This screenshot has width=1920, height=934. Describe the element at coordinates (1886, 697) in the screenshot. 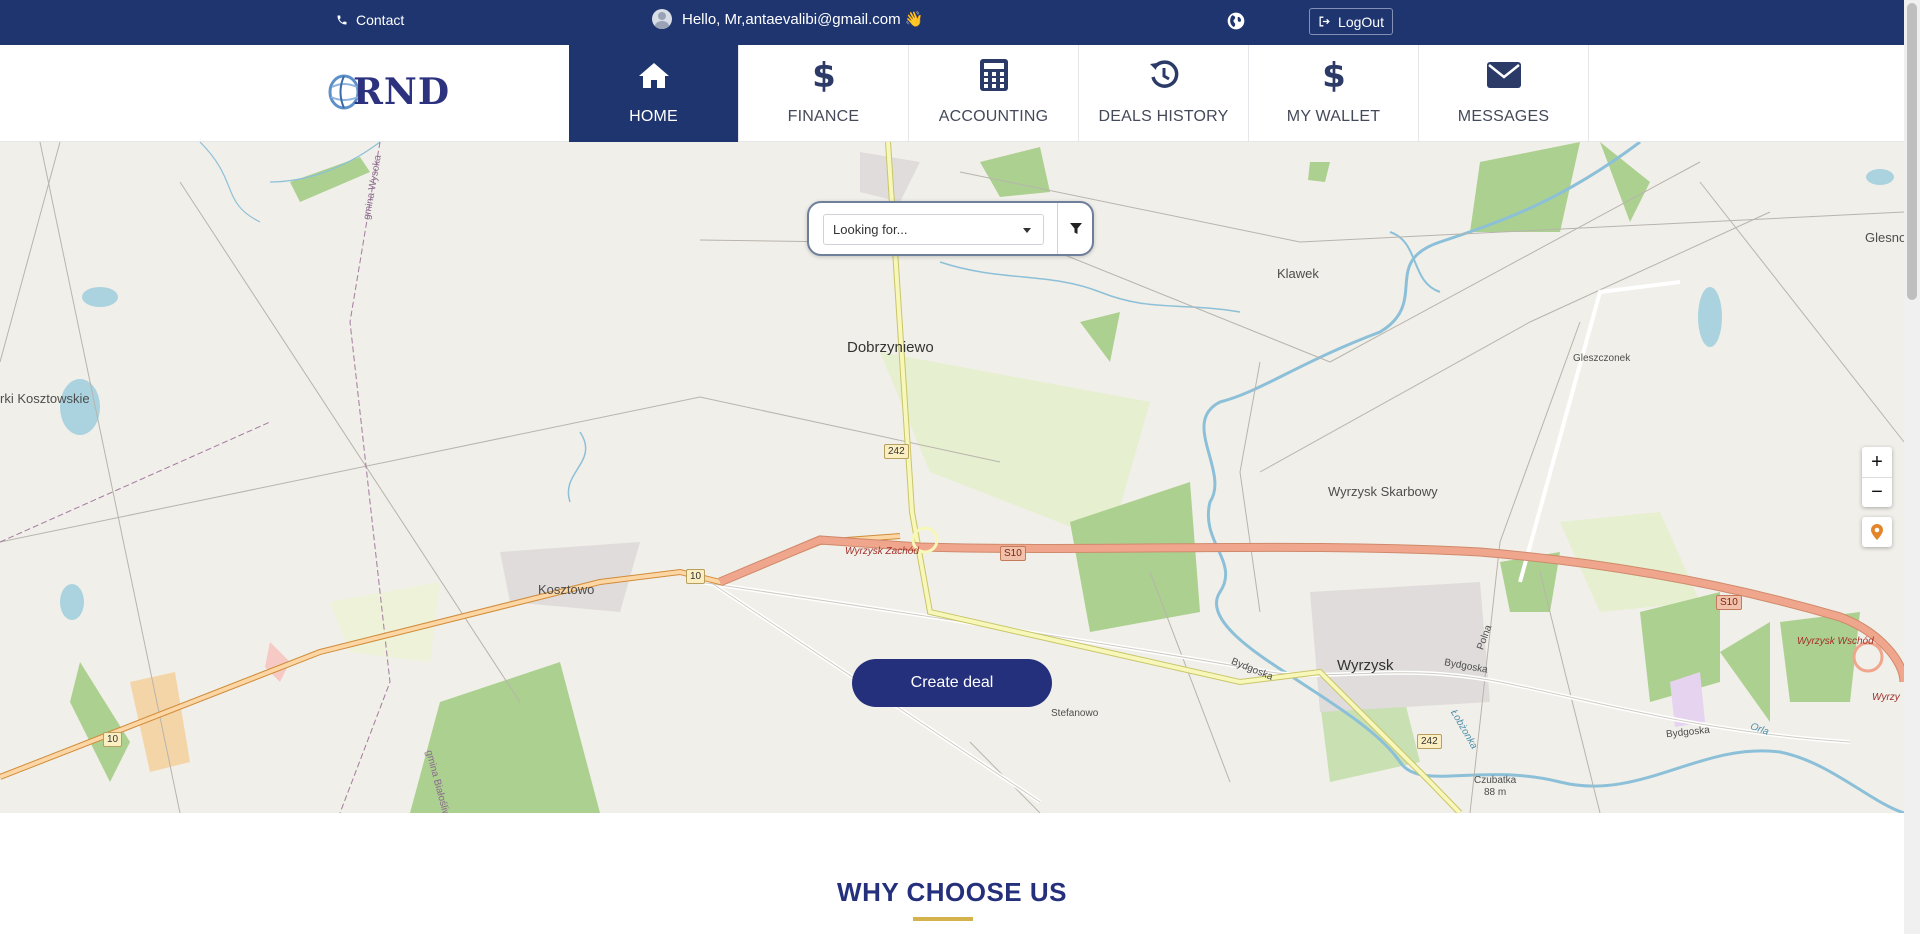

I see `map-place-label: Wyrzy` at that location.